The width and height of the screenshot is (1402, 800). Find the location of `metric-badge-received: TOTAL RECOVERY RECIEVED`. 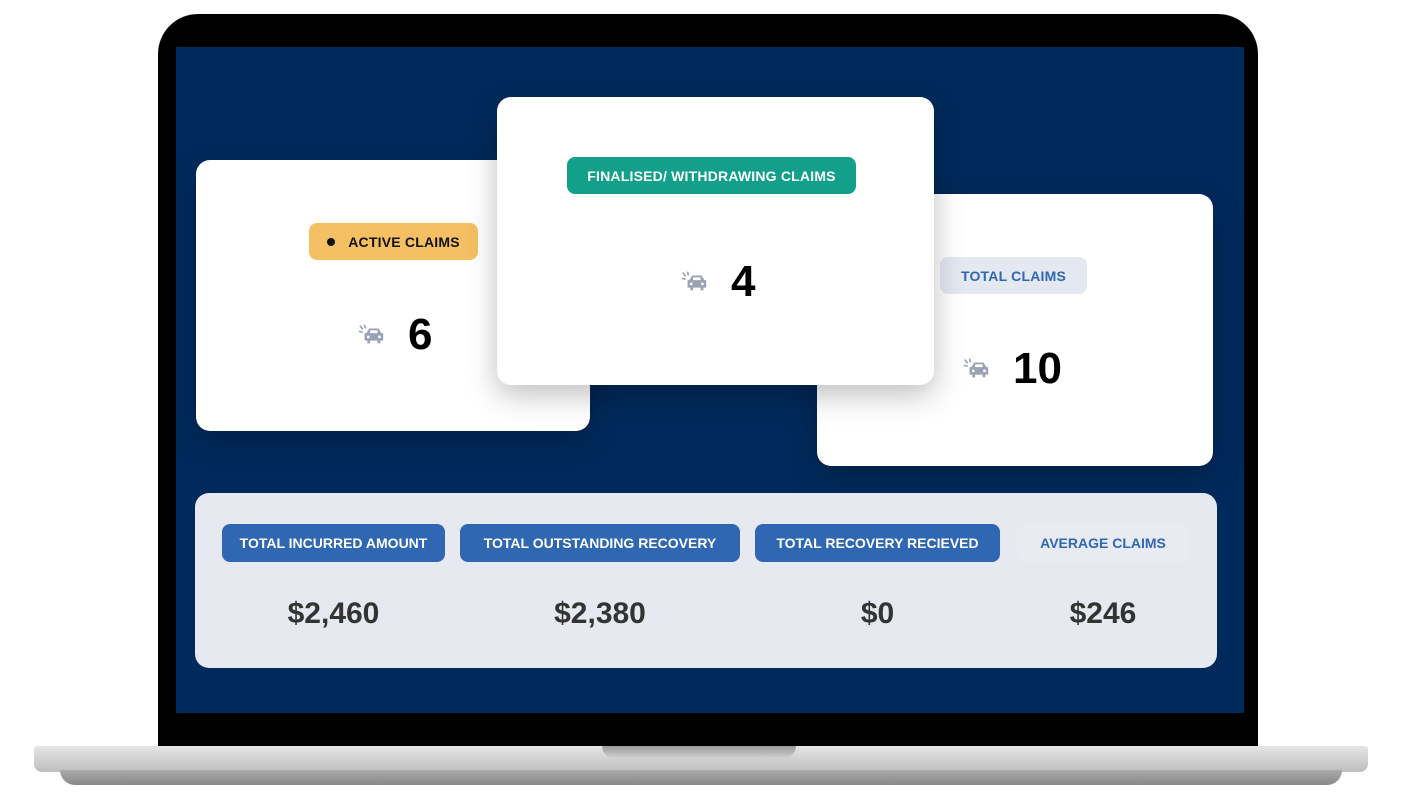

metric-badge-received: TOTAL RECOVERY RECIEVED is located at coordinates (877, 543).